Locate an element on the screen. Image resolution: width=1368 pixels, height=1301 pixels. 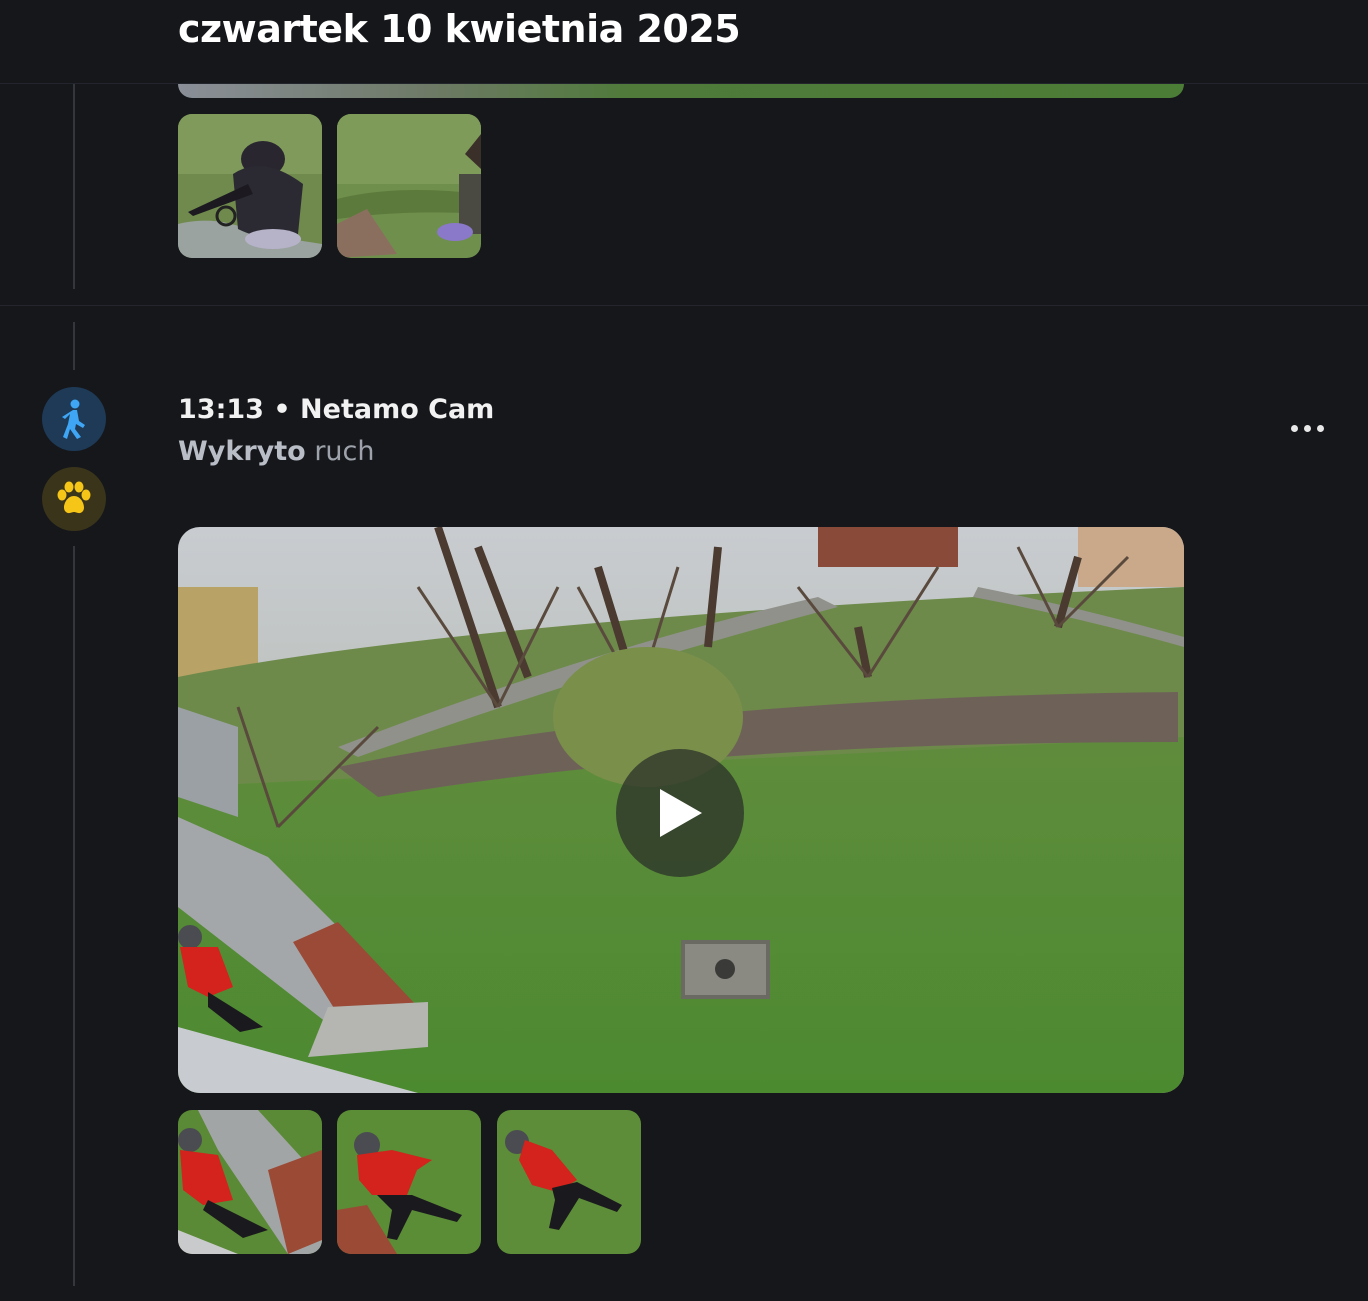
date-header: czwartek 10 kwietnia 2025 is located at coordinates (684, 42).